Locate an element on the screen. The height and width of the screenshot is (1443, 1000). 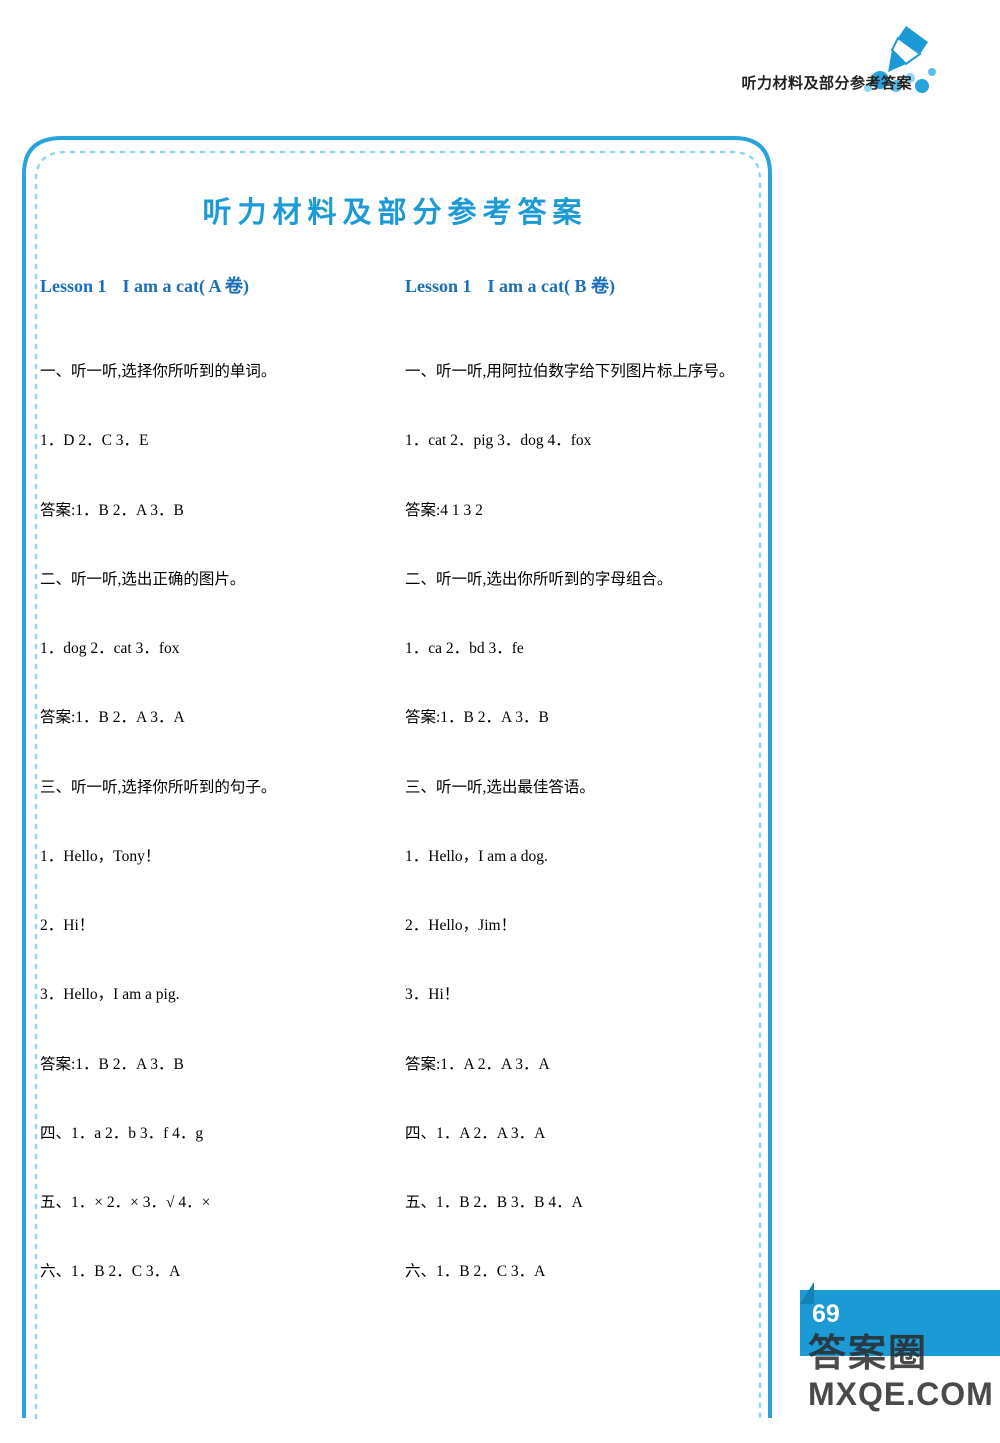
answer-line: 3．Hi！ is located at coordinates (432, 995).